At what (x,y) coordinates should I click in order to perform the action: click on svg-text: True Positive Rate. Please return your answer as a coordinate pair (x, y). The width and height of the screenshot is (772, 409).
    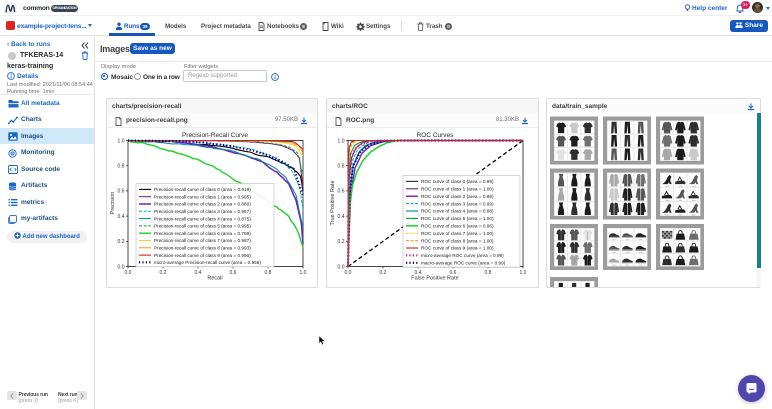
    Looking at the image, I should click on (333, 202).